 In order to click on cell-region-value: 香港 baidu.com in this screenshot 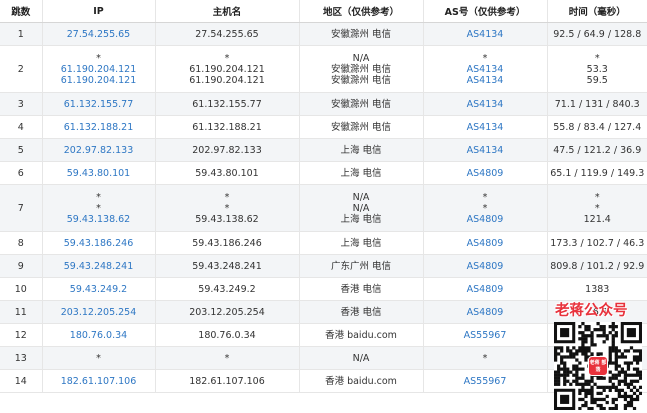, I will do `click(361, 335)`.